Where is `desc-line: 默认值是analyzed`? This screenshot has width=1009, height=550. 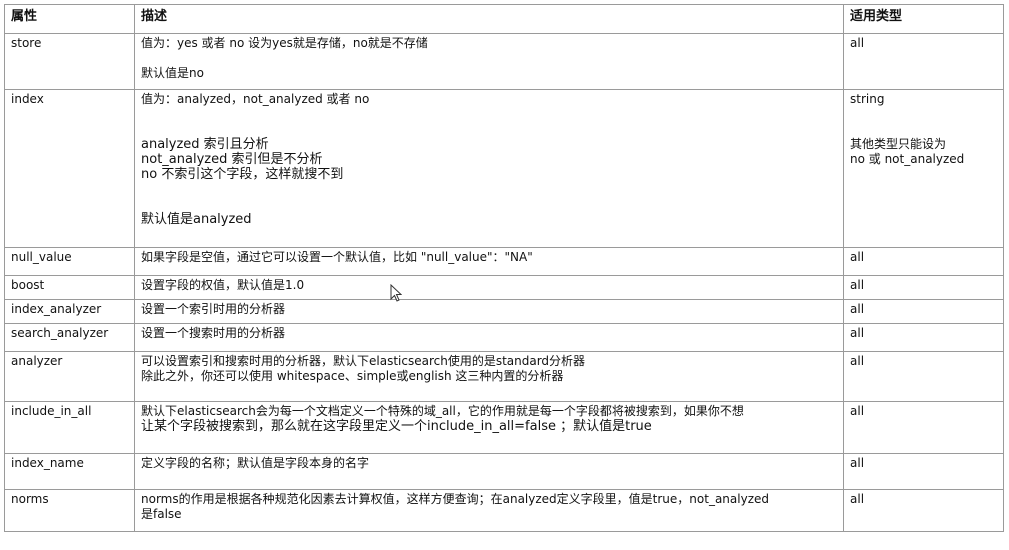
desc-line: 默认值是analyzed is located at coordinates (196, 219).